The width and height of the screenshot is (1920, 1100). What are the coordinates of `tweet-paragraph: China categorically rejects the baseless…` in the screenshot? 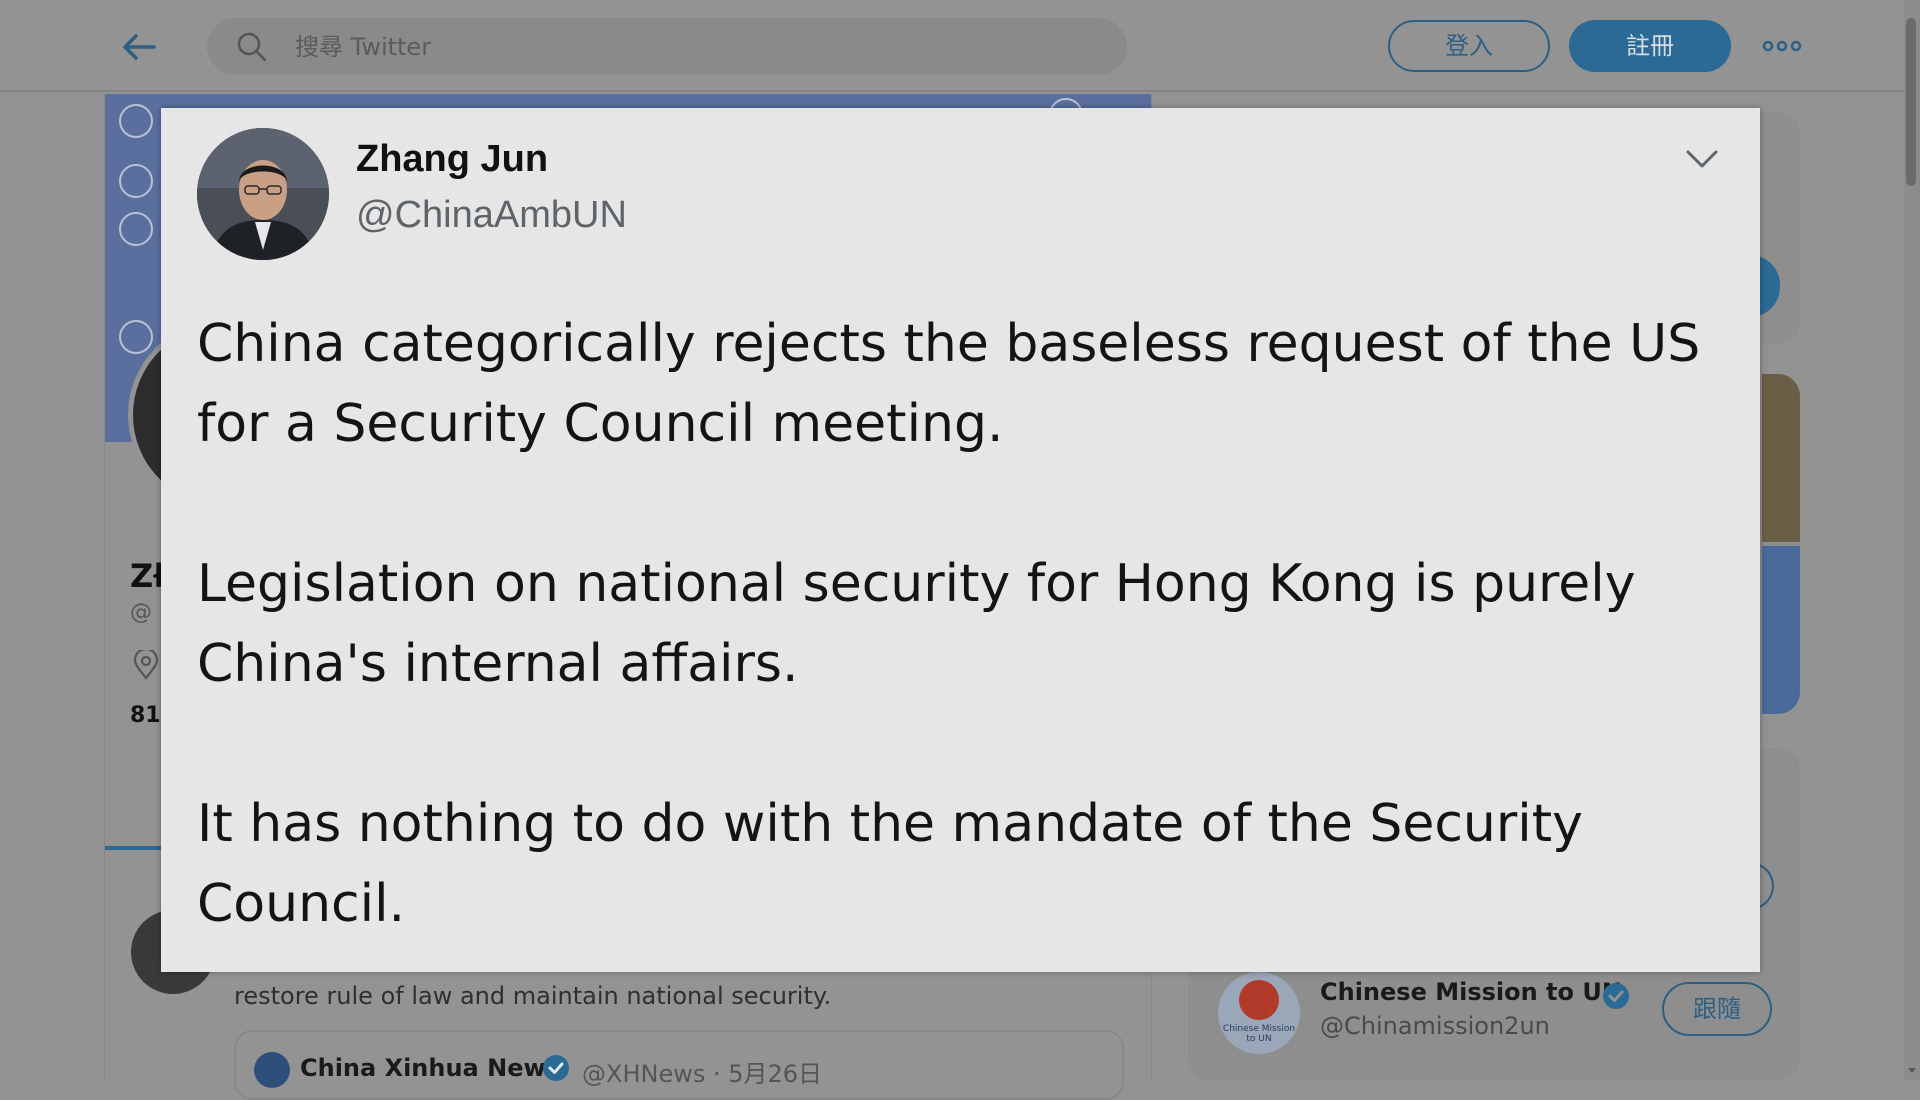 It's located at (949, 384).